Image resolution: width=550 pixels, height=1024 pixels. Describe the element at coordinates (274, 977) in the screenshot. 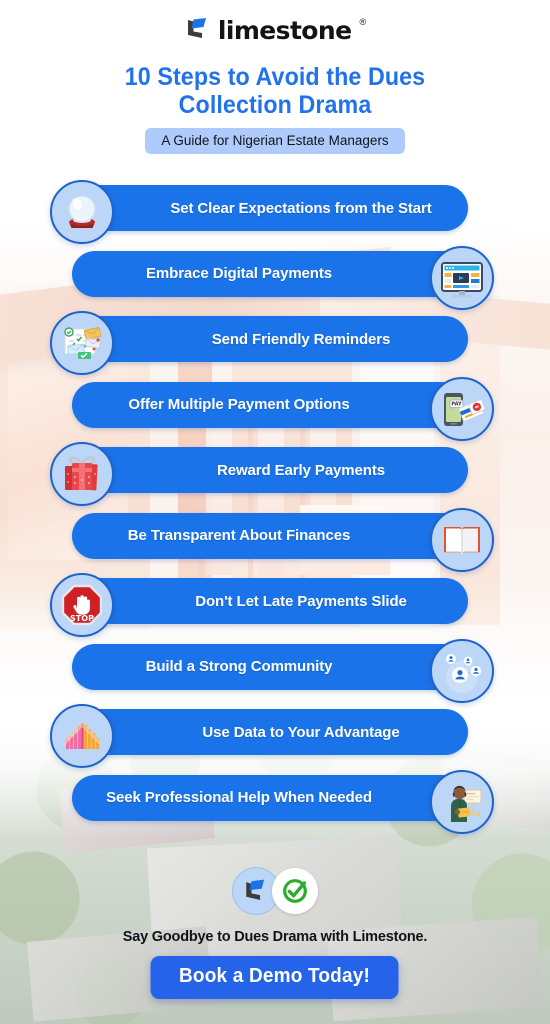

I see `book-demo-button: Book a Demo Today!` at that location.